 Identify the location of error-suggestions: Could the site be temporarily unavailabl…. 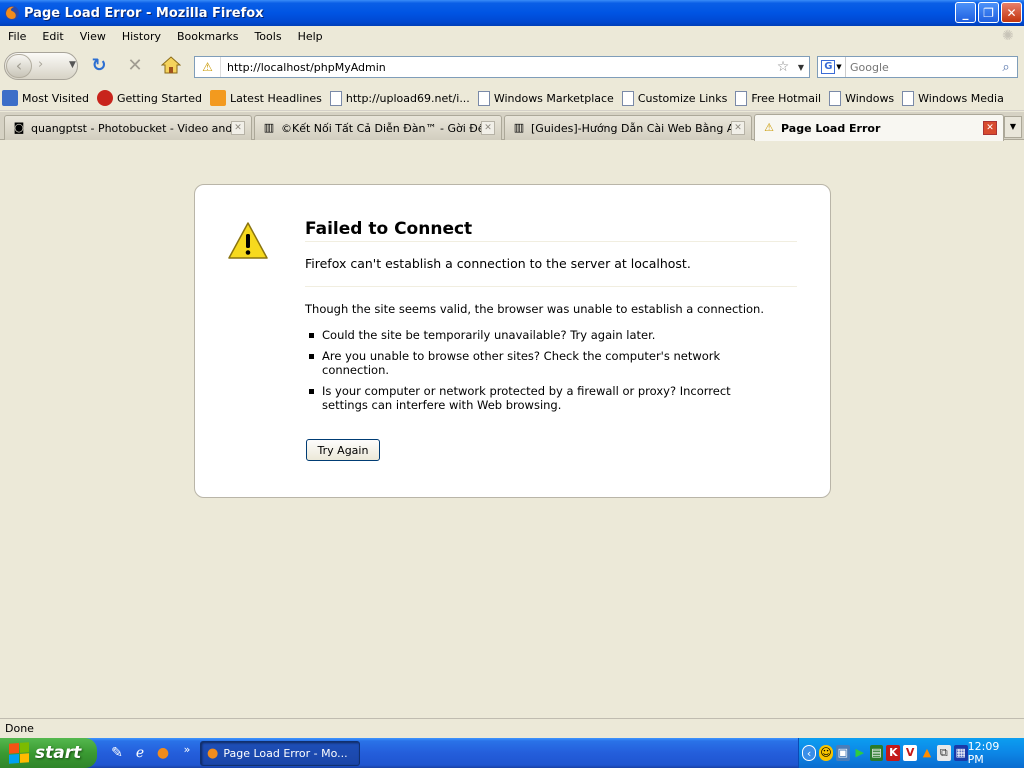
(525, 373).